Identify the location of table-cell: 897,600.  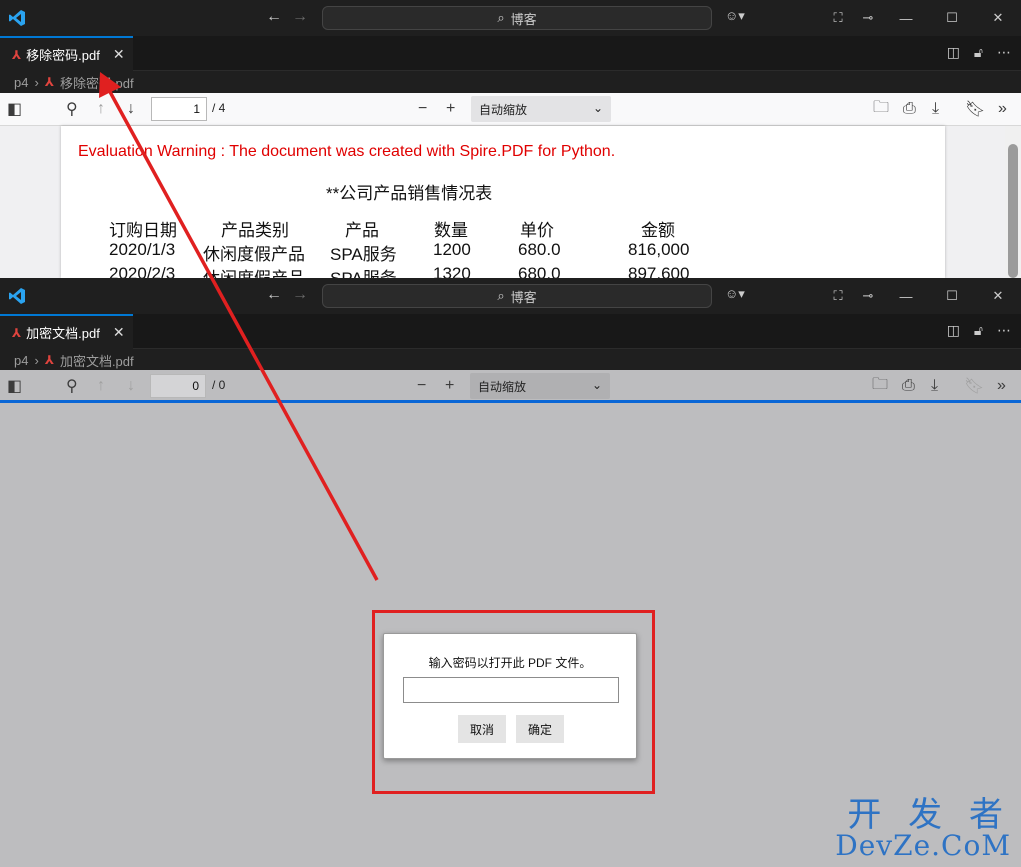
(659, 271).